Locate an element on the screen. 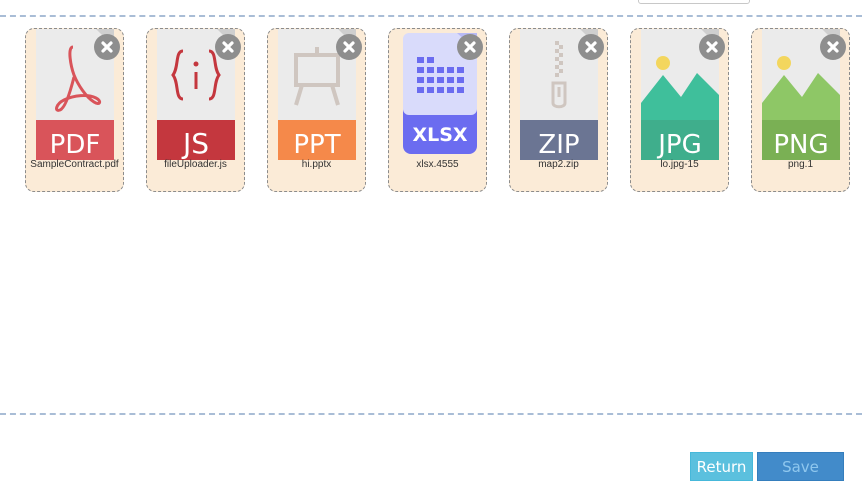 This screenshot has height=493, width=862. file-name: SampleContract.pdf is located at coordinates (74, 164).